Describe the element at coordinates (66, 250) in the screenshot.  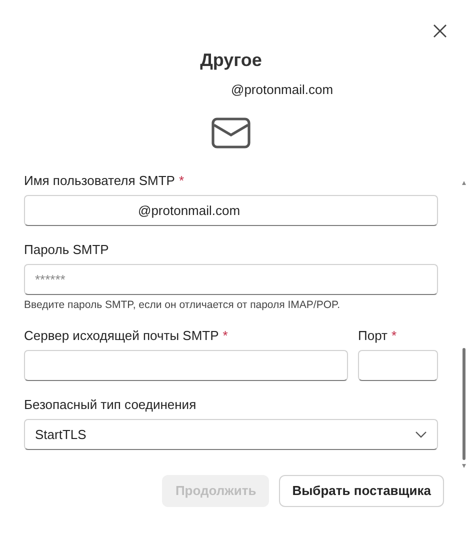
I see `field-label: Пароль SMTP` at that location.